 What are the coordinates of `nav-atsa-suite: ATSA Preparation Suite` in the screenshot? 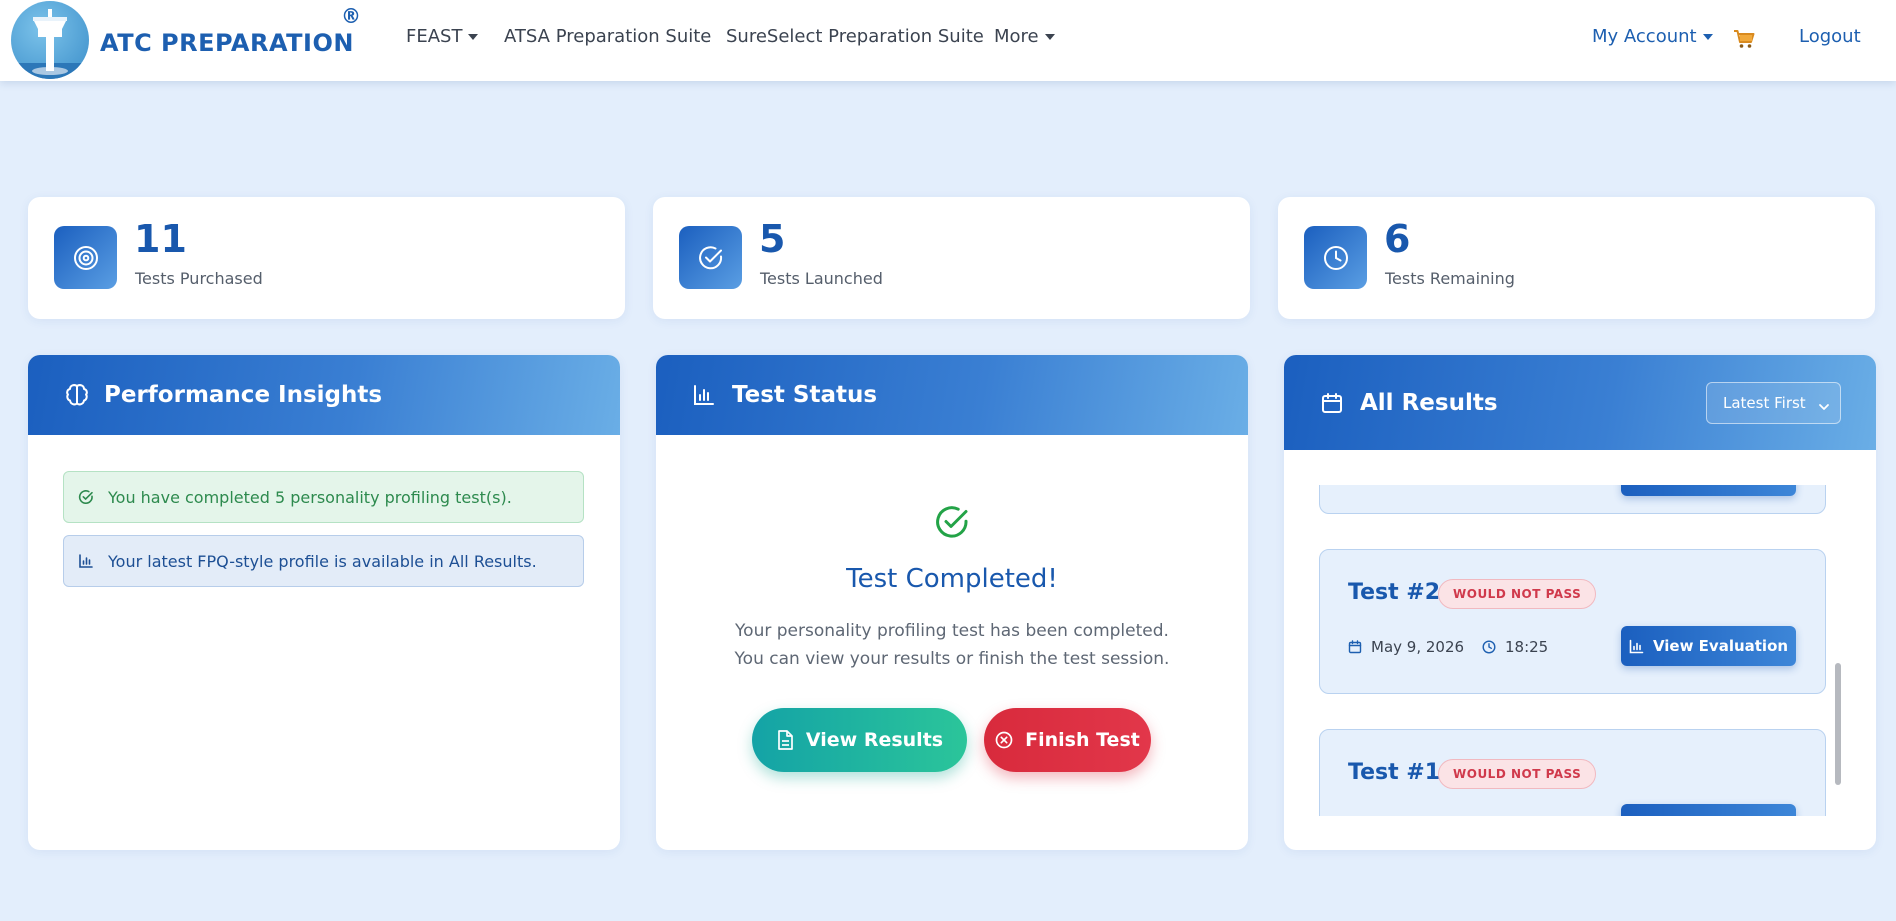 It's located at (607, 36).